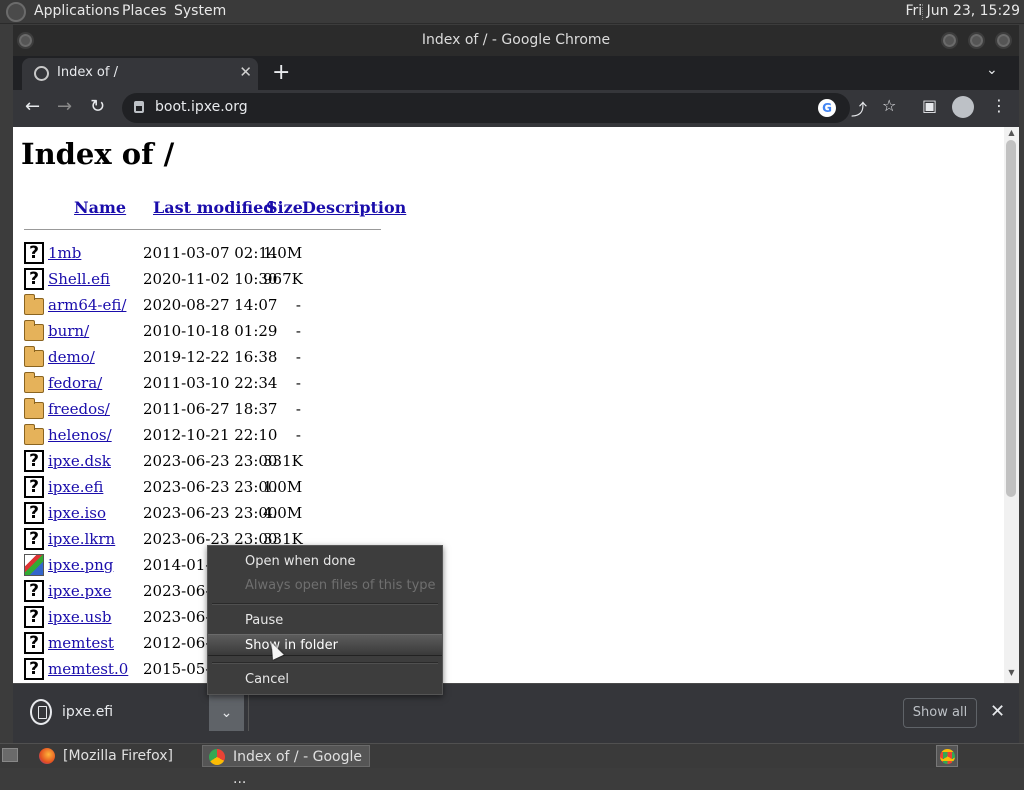  I want to click on file-link: fedora/, so click(75, 383).